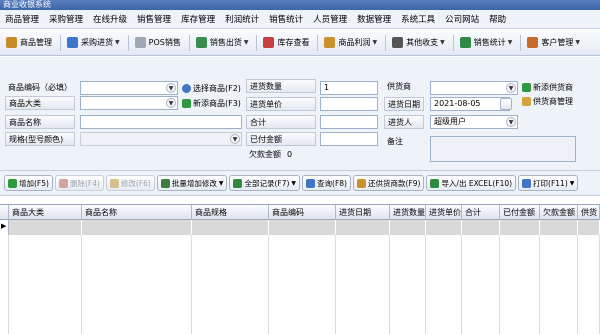 Image resolution: width=600 pixels, height=334 pixels. I want to click on row-indicator-header, so click(4, 212).